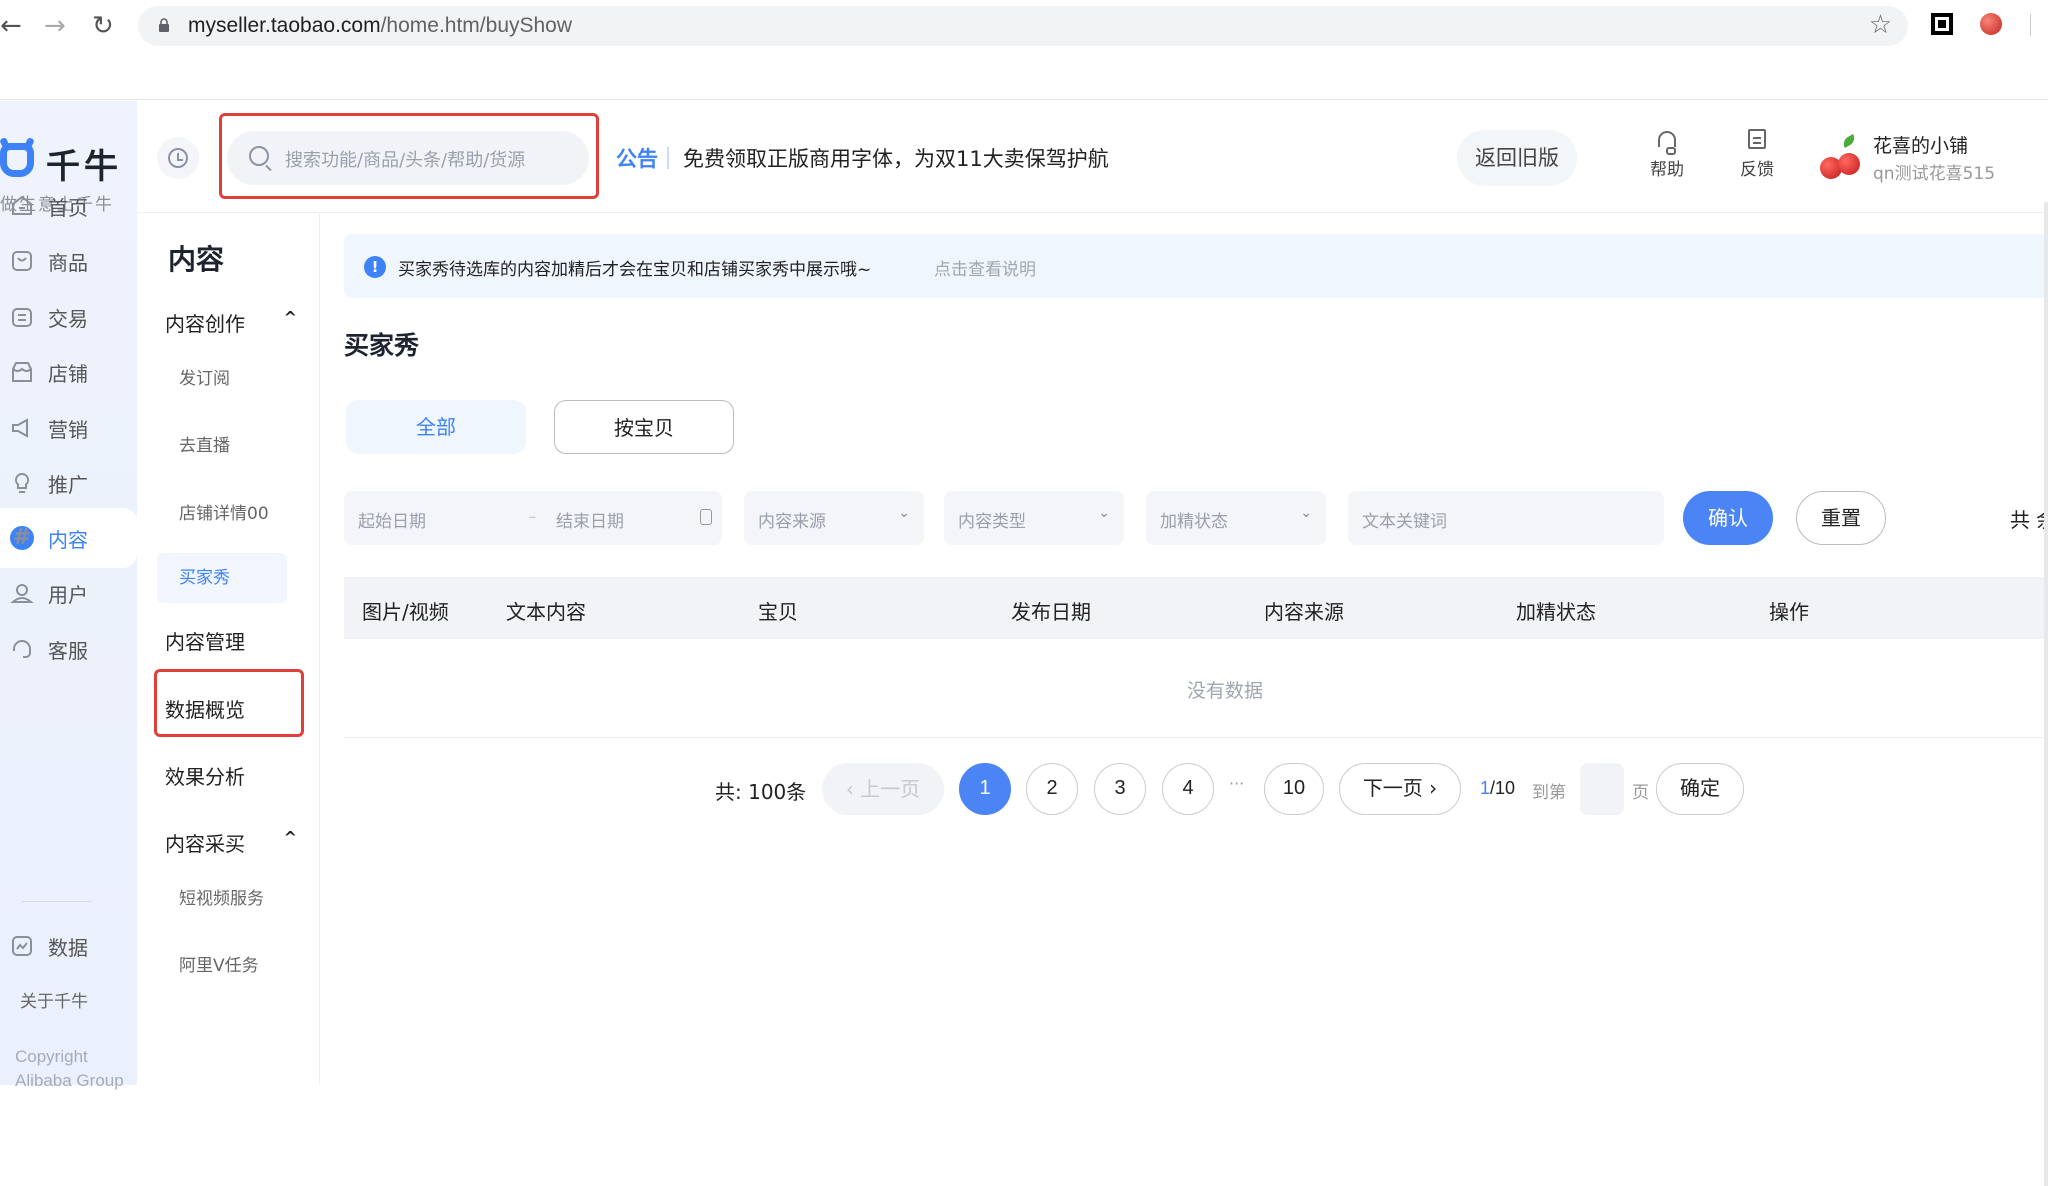 Image resolution: width=2048 pixels, height=1186 pixels. What do you see at coordinates (1236, 518) in the screenshot?
I see `featured-status-select: 加精状态 ⌄` at bounding box center [1236, 518].